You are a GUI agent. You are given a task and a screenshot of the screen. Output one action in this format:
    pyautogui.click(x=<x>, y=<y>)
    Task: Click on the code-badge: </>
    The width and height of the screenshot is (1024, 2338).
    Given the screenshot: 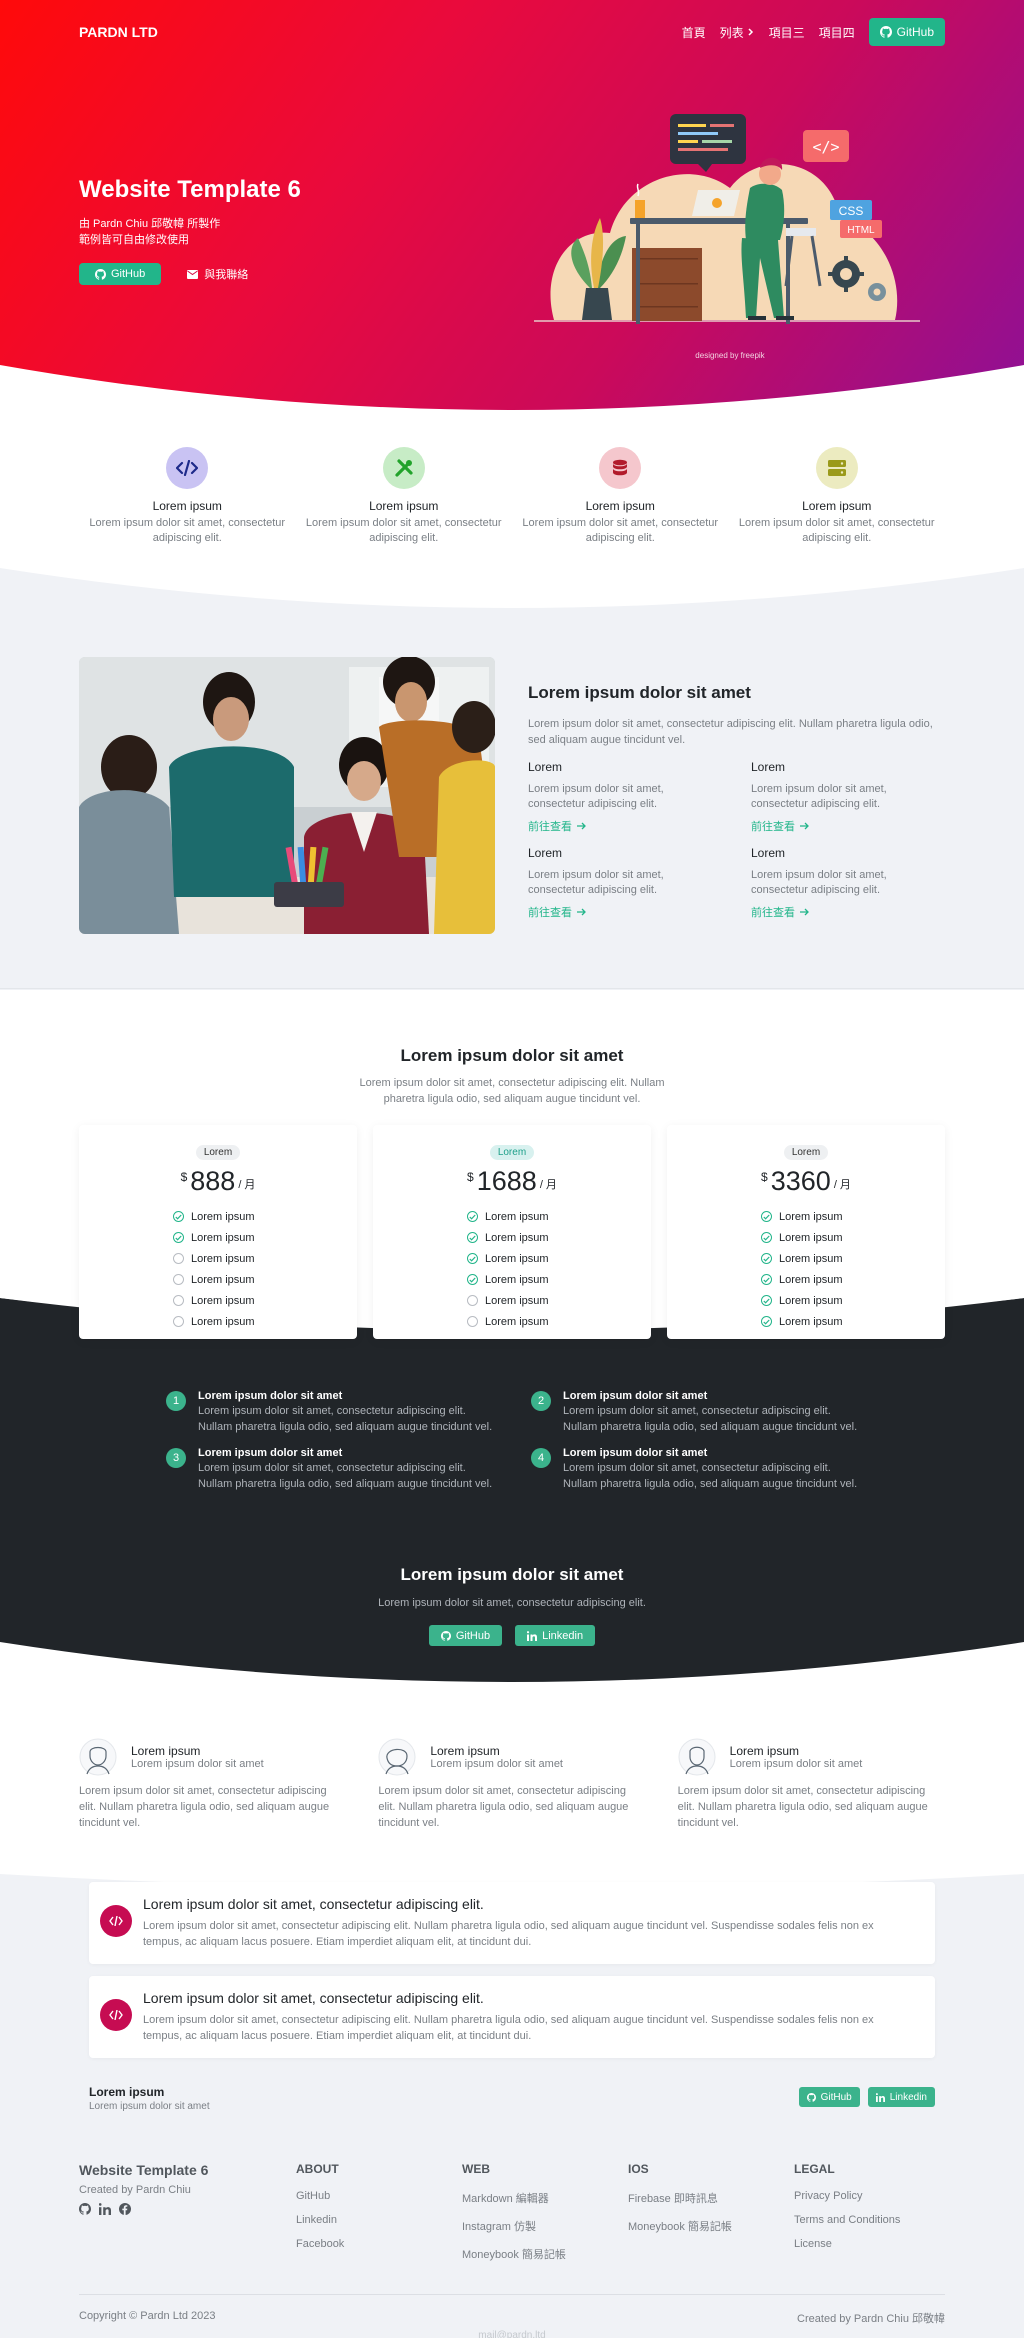 What is the action you would take?
    pyautogui.click(x=825, y=147)
    